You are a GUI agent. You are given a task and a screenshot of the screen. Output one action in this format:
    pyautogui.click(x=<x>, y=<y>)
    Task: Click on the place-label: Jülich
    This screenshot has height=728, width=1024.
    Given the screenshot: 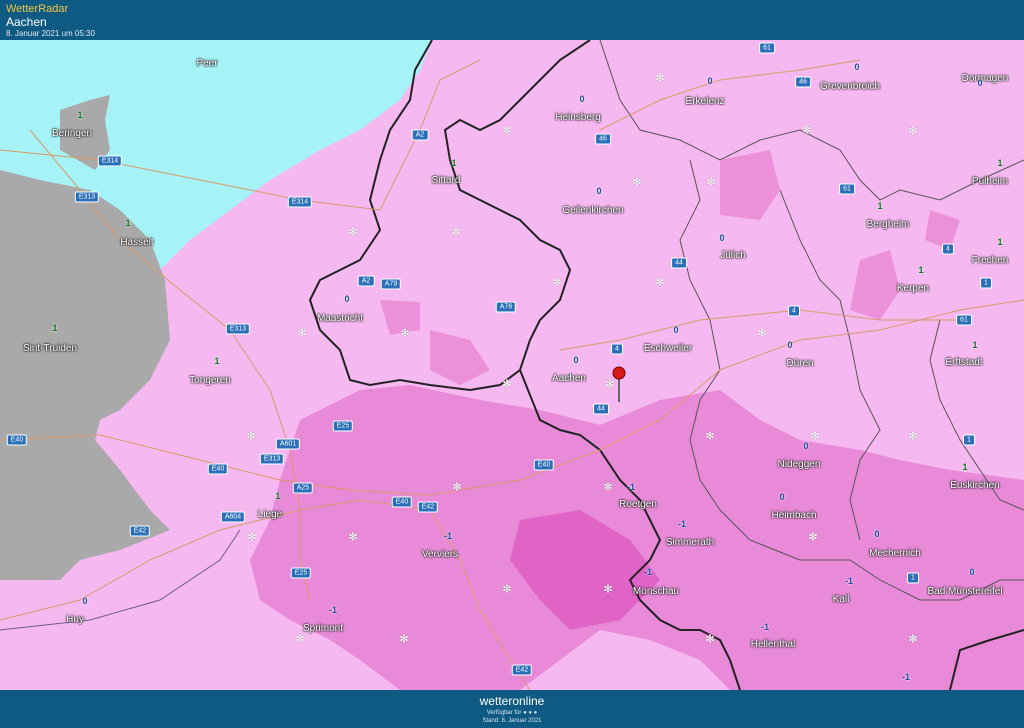 What is the action you would take?
    pyautogui.click(x=733, y=255)
    